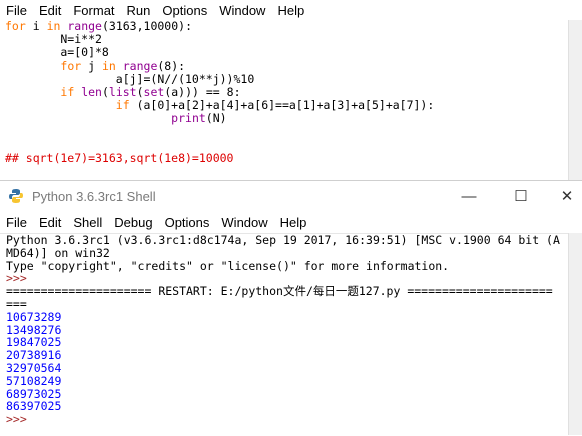 This screenshot has height=436, width=582. What do you see at coordinates (16, 222) in the screenshot?
I see `shell-menu-file: File` at bounding box center [16, 222].